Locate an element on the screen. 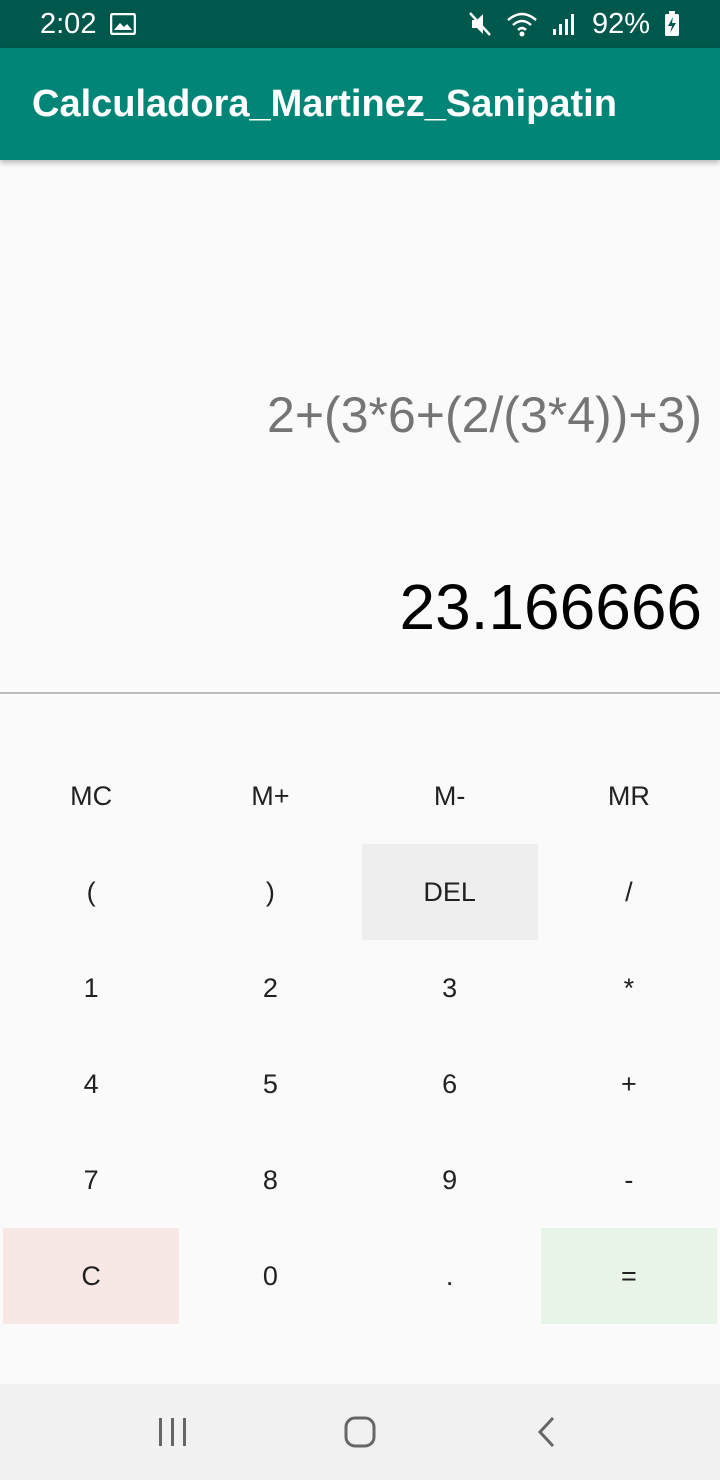  navigation-bar is located at coordinates (360, 1432).